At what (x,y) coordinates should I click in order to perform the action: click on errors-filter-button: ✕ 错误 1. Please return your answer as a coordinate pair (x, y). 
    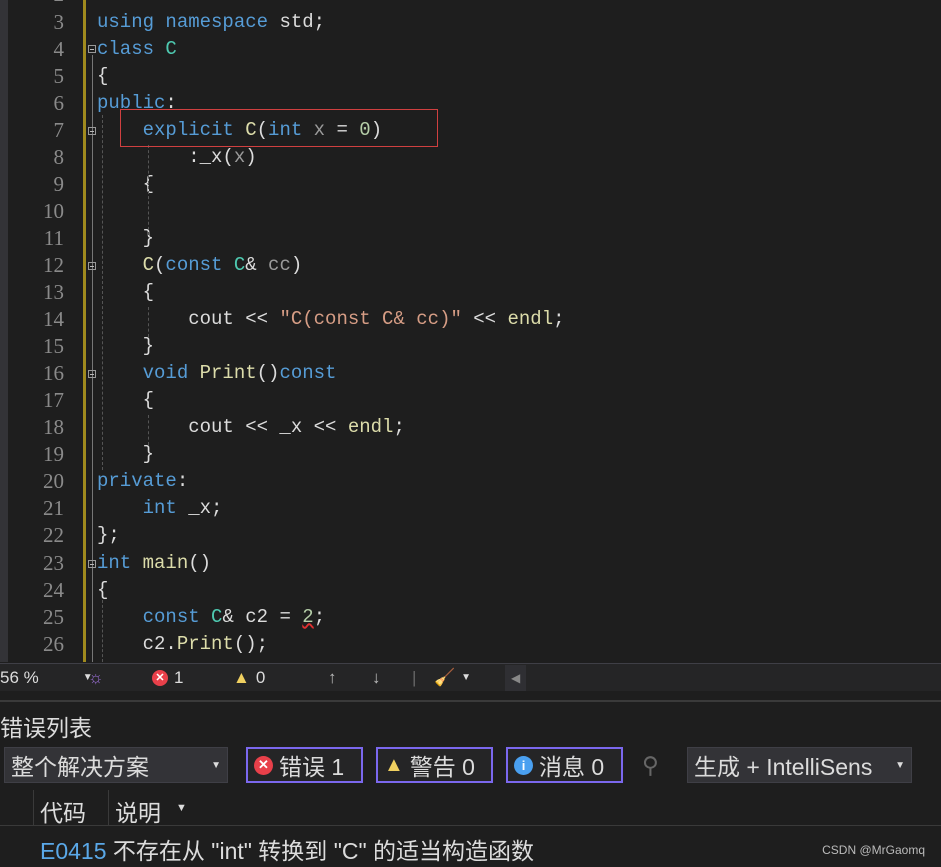
    Looking at the image, I should click on (304, 765).